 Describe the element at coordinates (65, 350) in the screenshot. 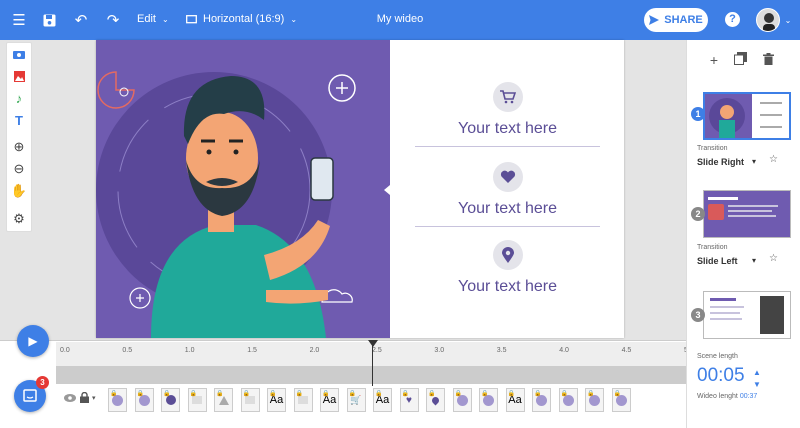

I see `timeline-tick-label: 0.0` at that location.